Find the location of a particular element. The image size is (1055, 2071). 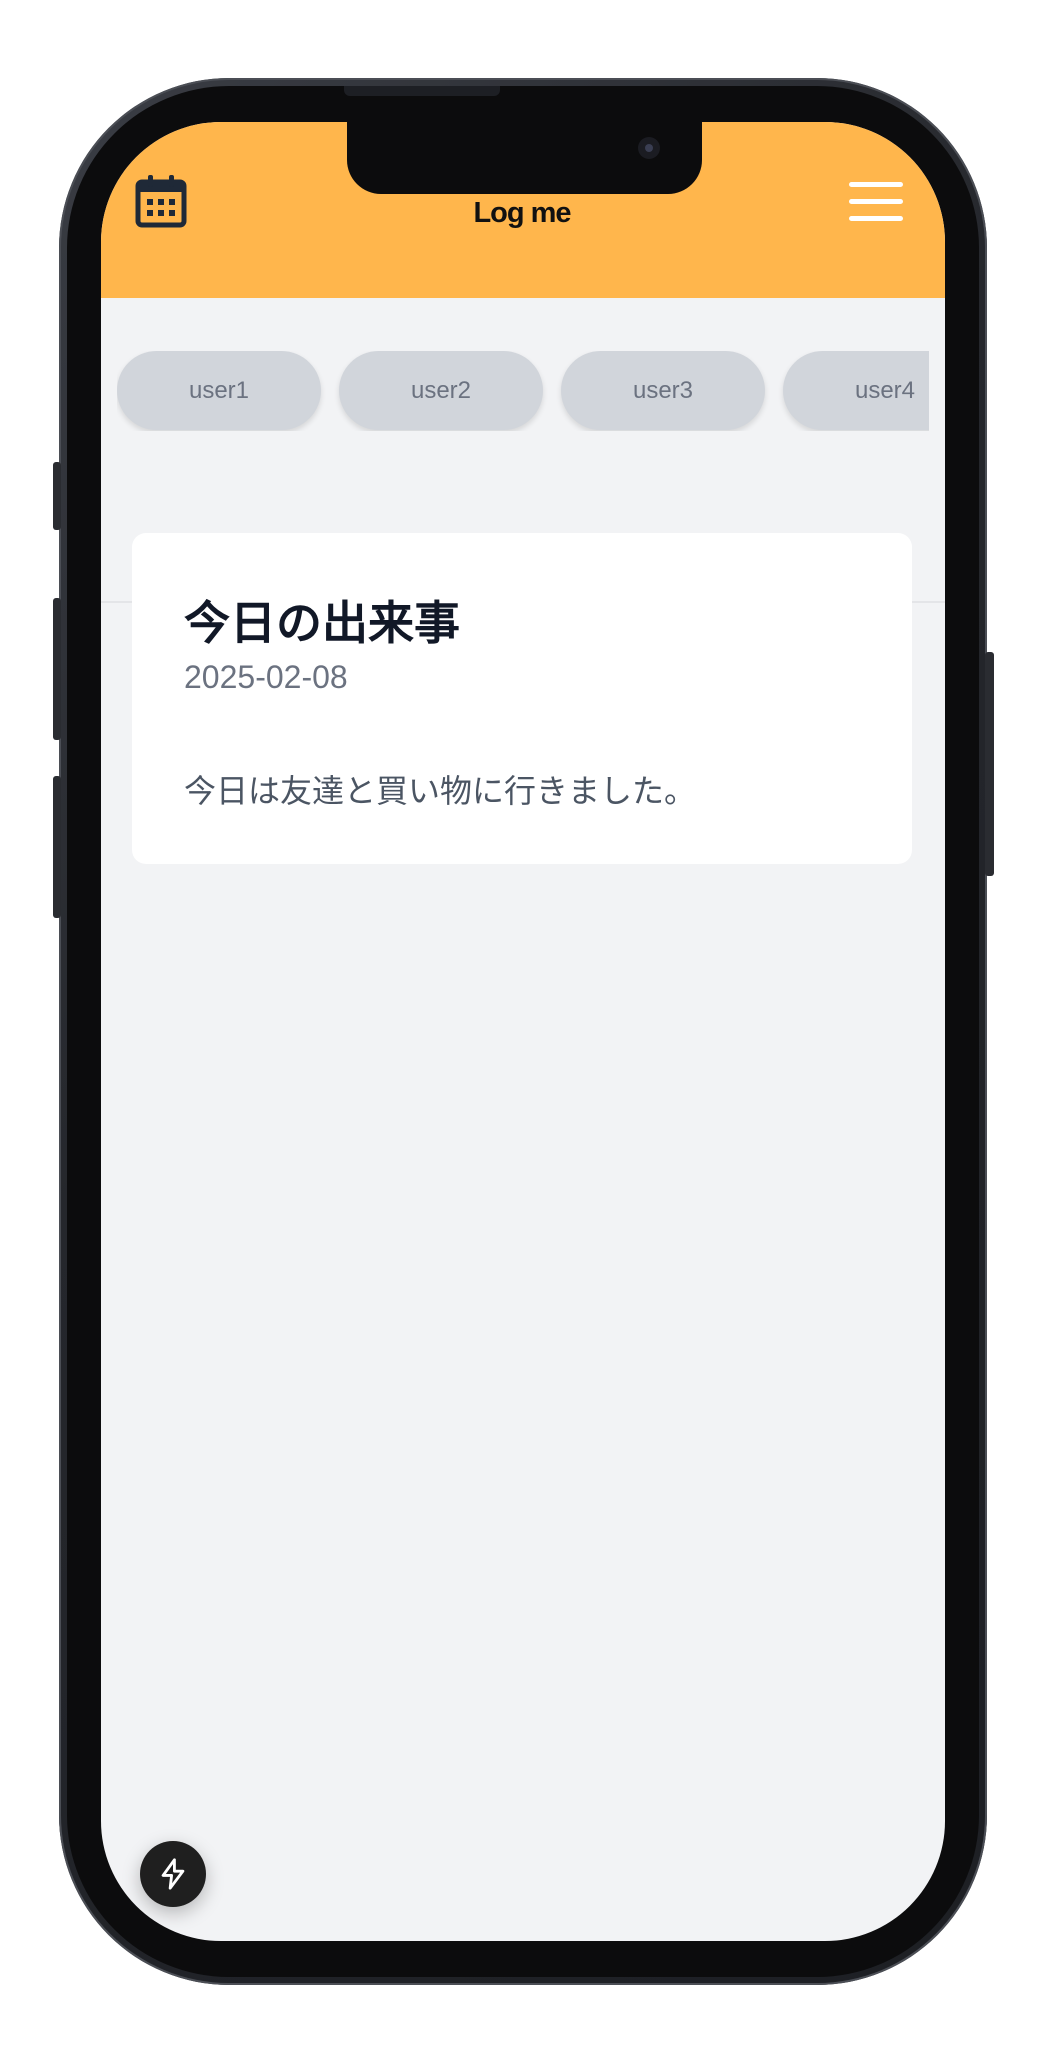

user-tabs-scroller: user1 user2 user3 user4 is located at coordinates (523, 391).